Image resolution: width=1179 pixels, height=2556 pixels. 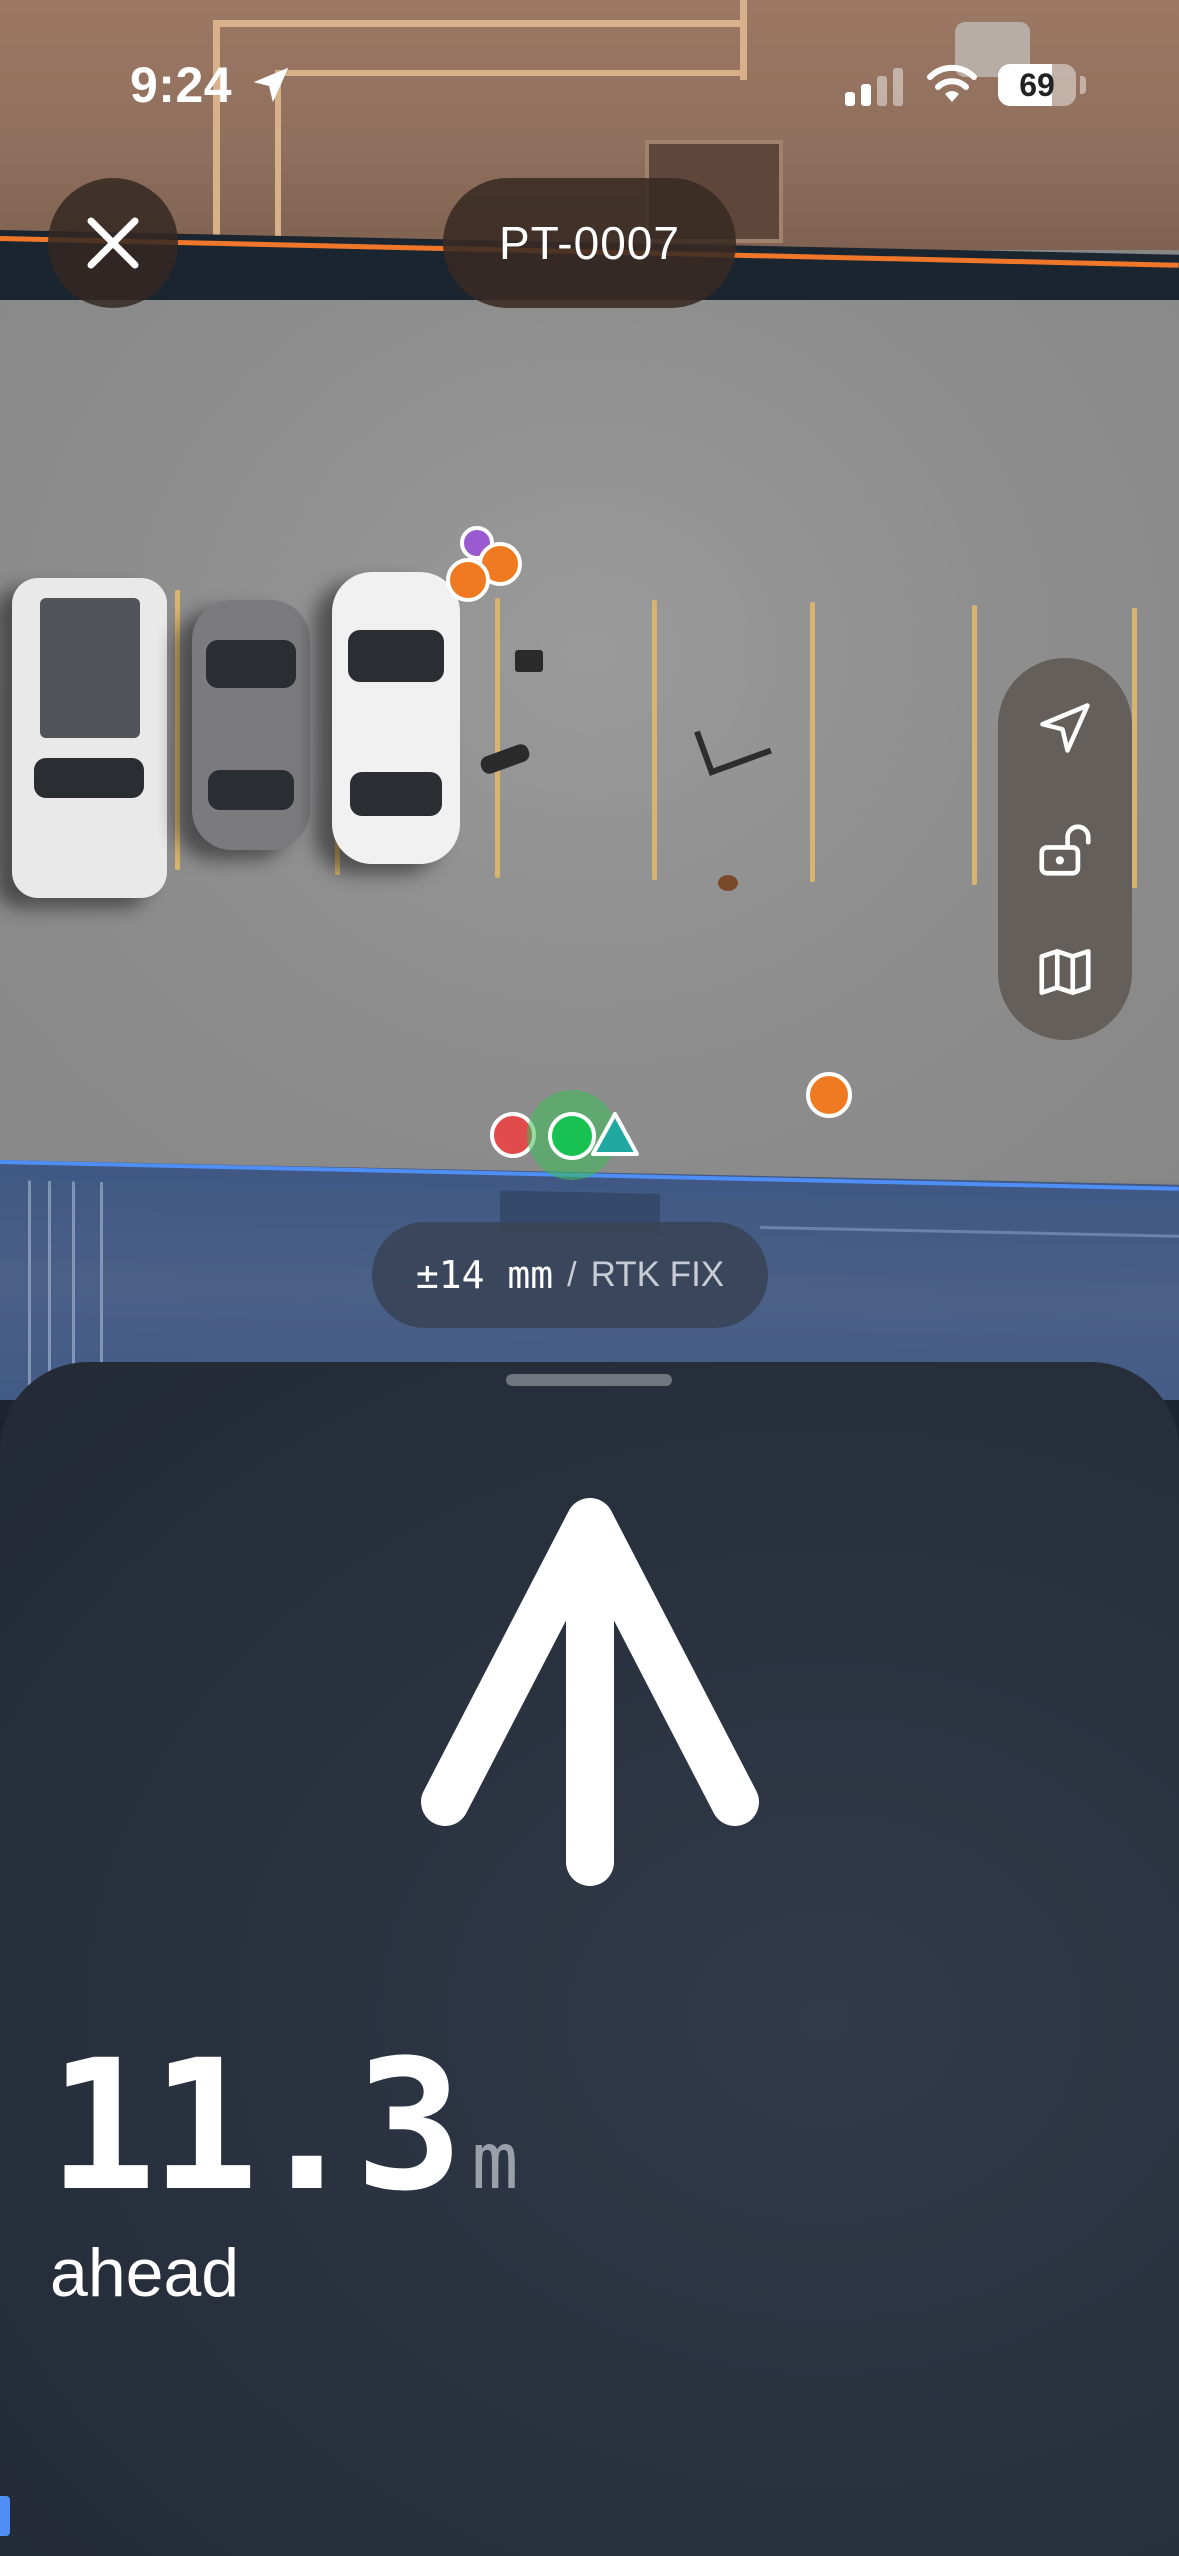 I want to click on battery-level: 69, so click(x=1037, y=85).